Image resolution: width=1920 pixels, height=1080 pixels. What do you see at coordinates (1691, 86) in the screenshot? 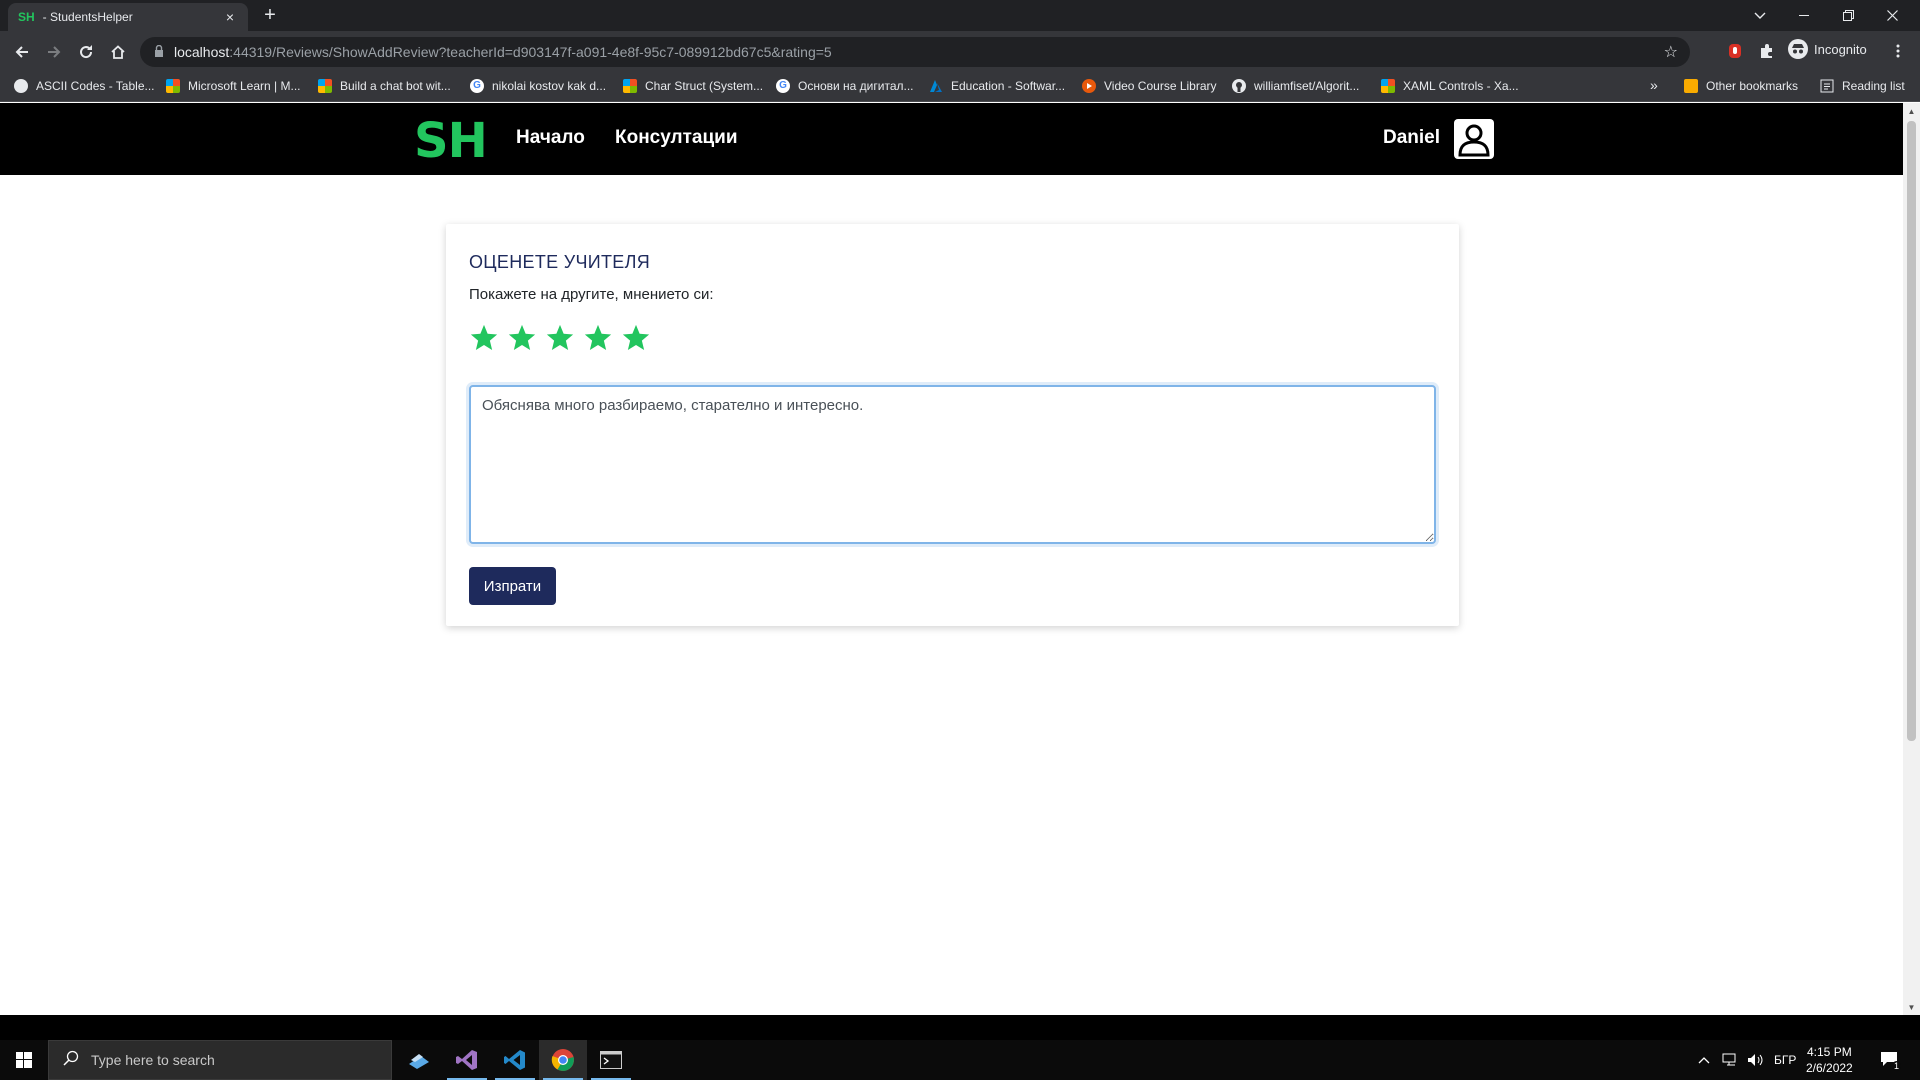
I see `folder-icon` at bounding box center [1691, 86].